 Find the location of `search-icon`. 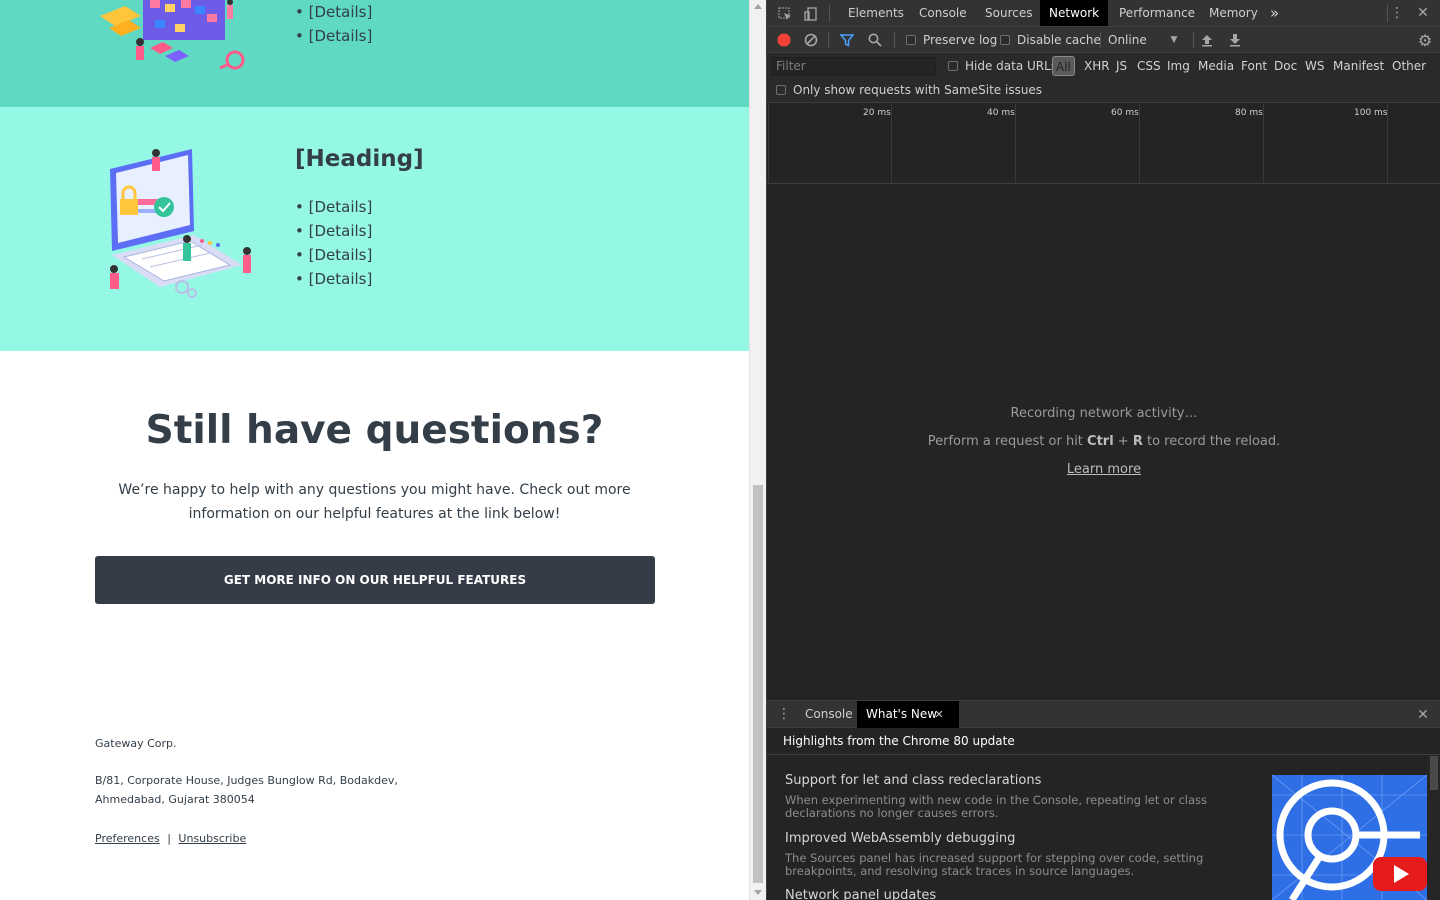

search-icon is located at coordinates (875, 40).